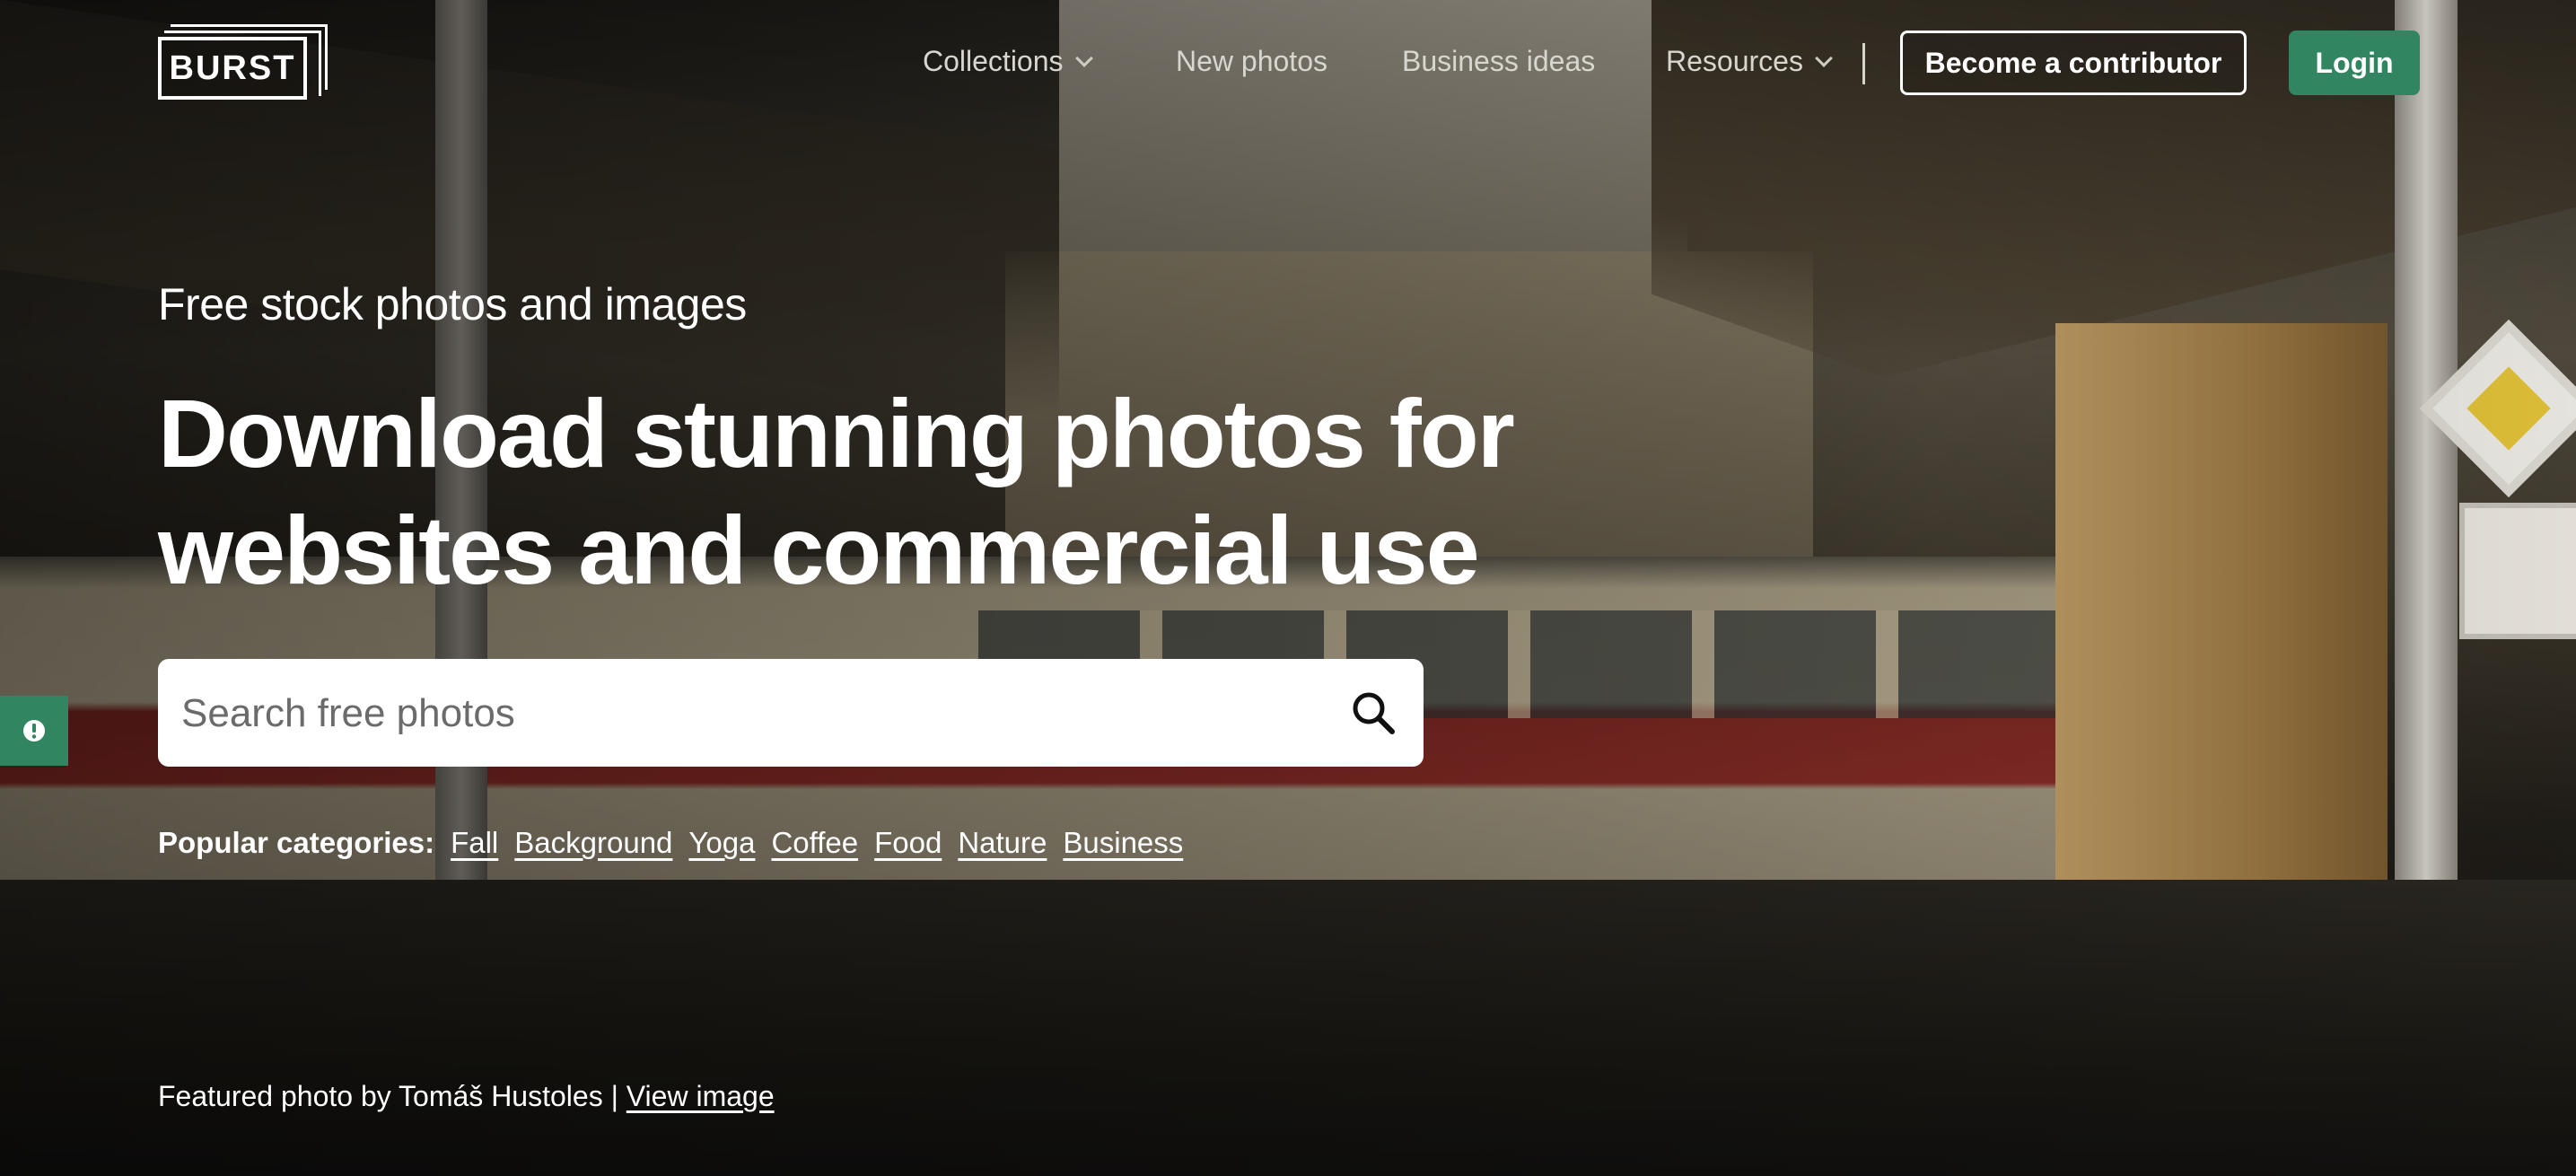  I want to click on category-link-nature: Nature, so click(1002, 843).